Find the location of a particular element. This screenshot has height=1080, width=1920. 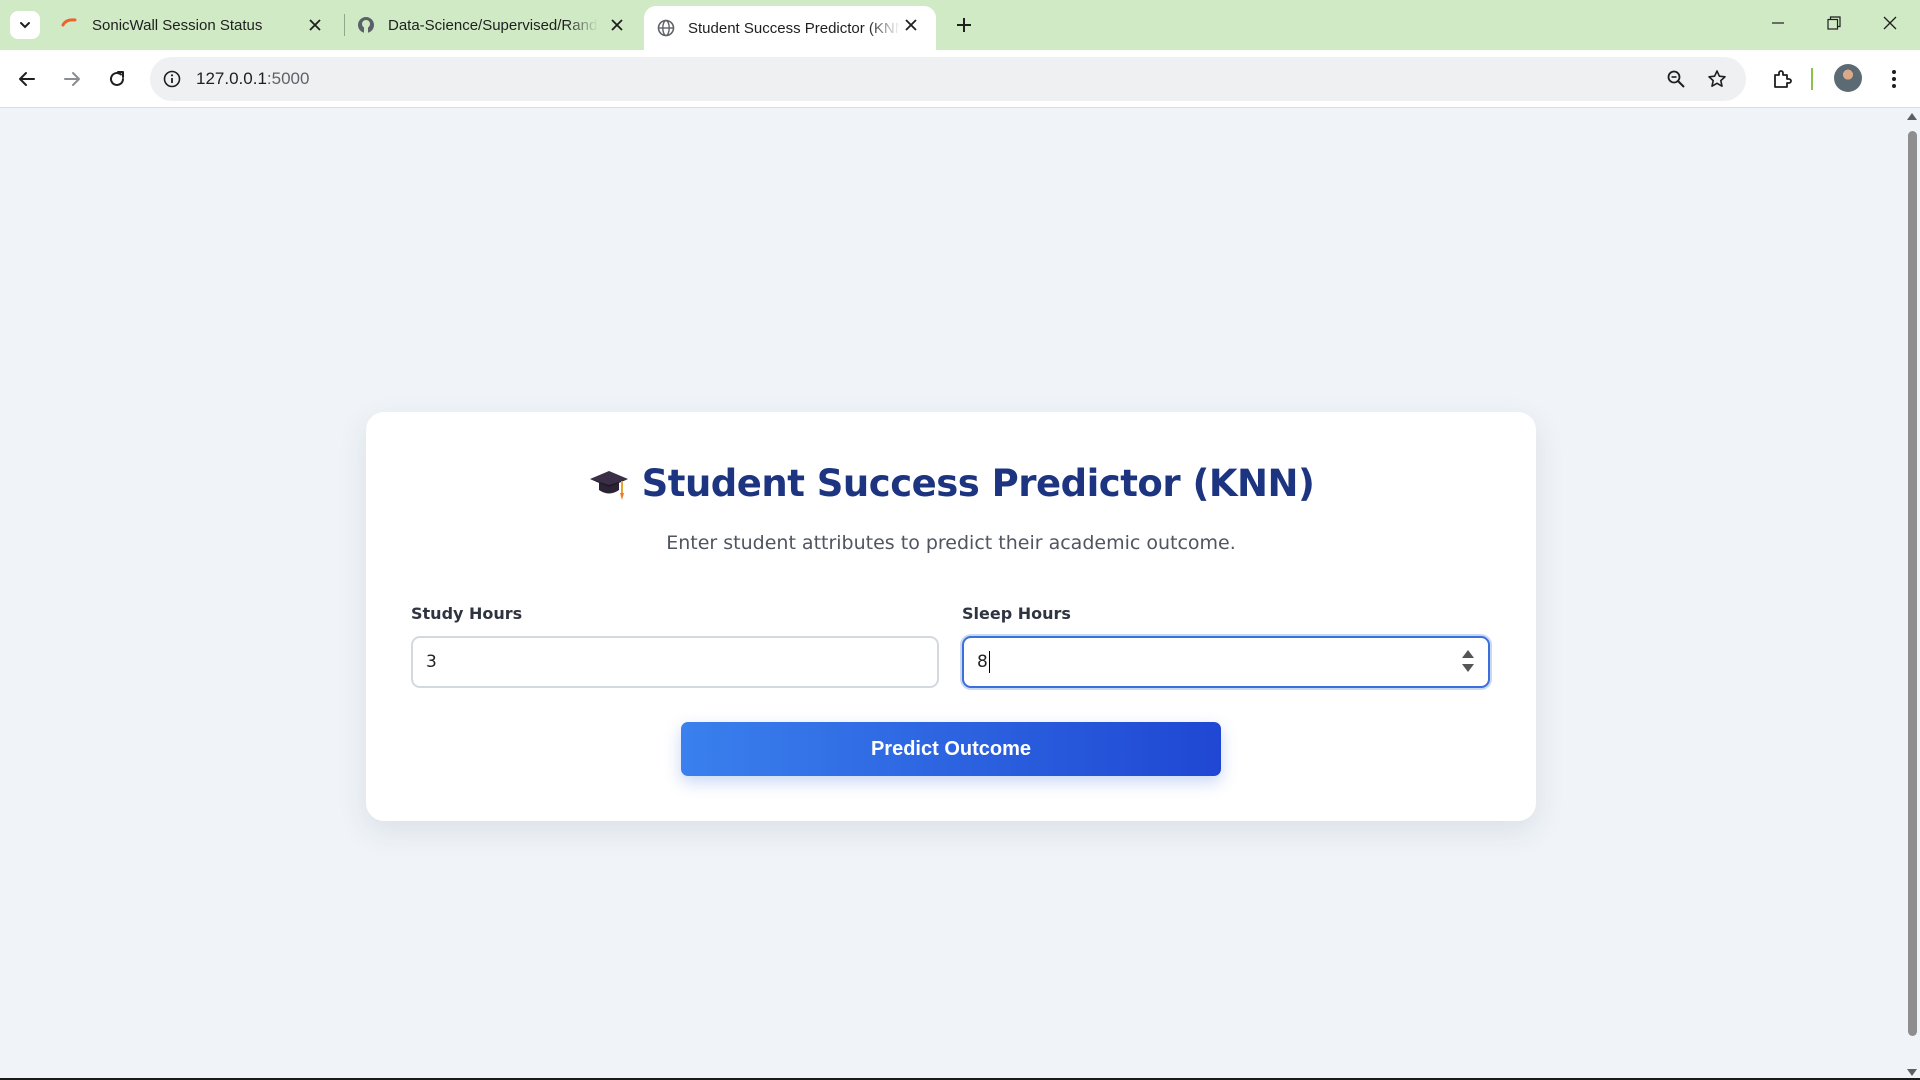

url-text: 127.0.0.1:5000 is located at coordinates (252, 79).